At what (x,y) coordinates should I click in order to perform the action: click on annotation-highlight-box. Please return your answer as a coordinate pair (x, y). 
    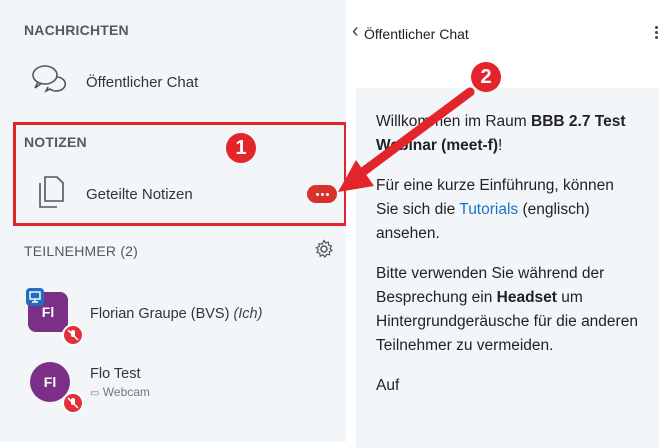
    Looking at the image, I should click on (180, 174).